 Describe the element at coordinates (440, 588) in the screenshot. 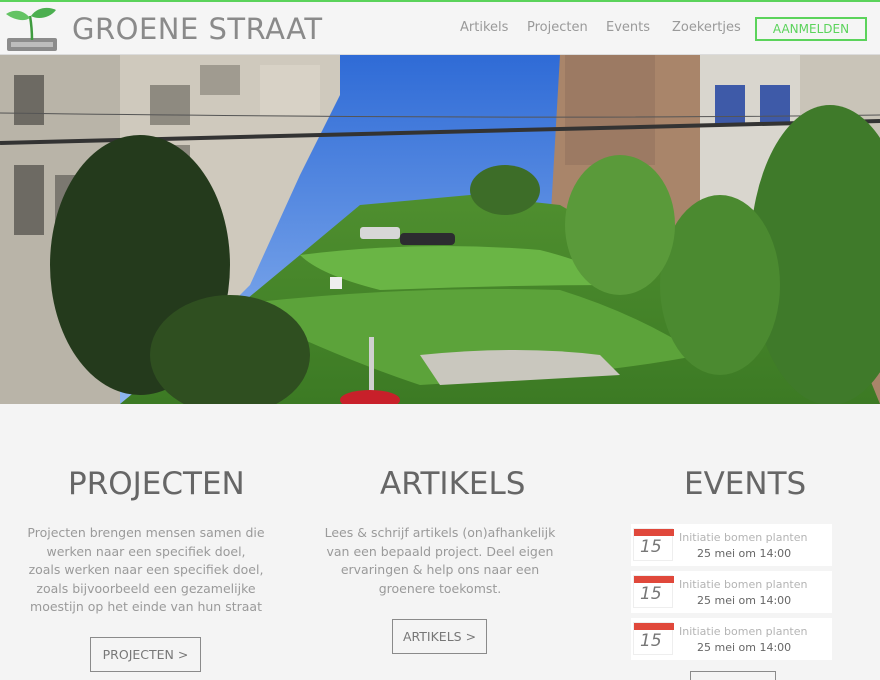

I see `articles-text-line: groenere toekomst.` at that location.